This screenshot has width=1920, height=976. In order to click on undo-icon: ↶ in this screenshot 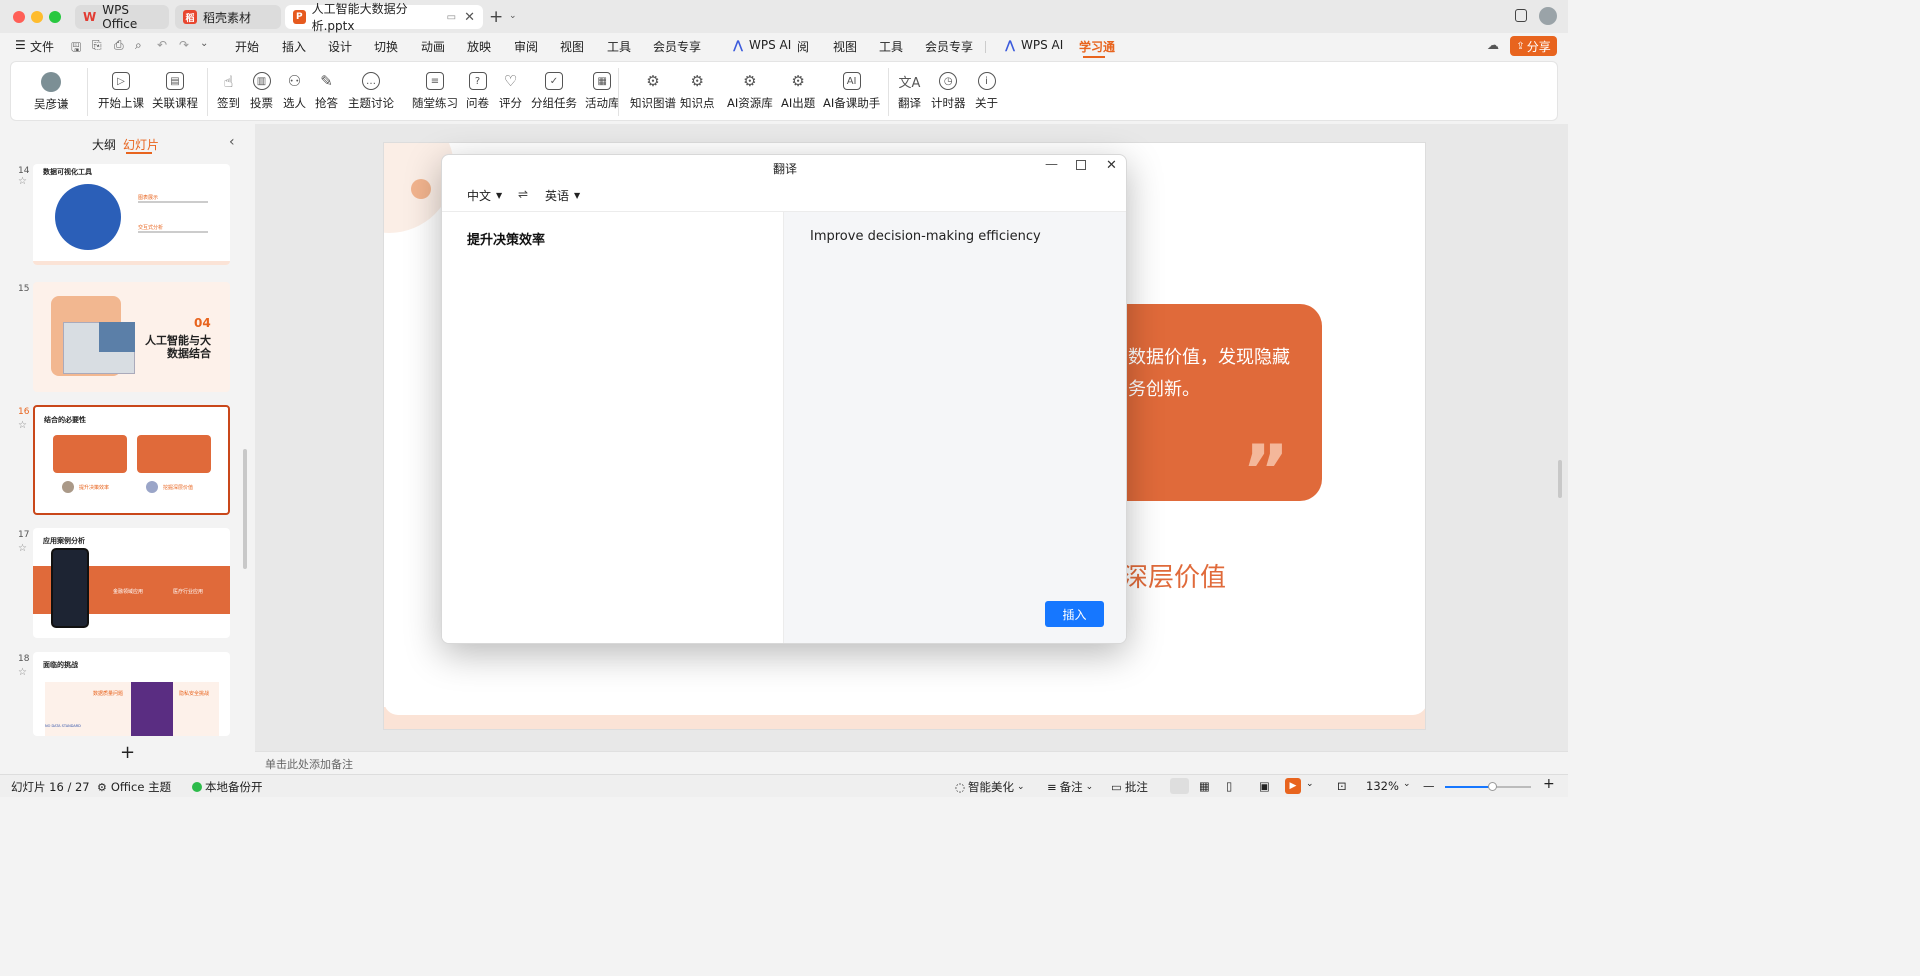, I will do `click(162, 45)`.